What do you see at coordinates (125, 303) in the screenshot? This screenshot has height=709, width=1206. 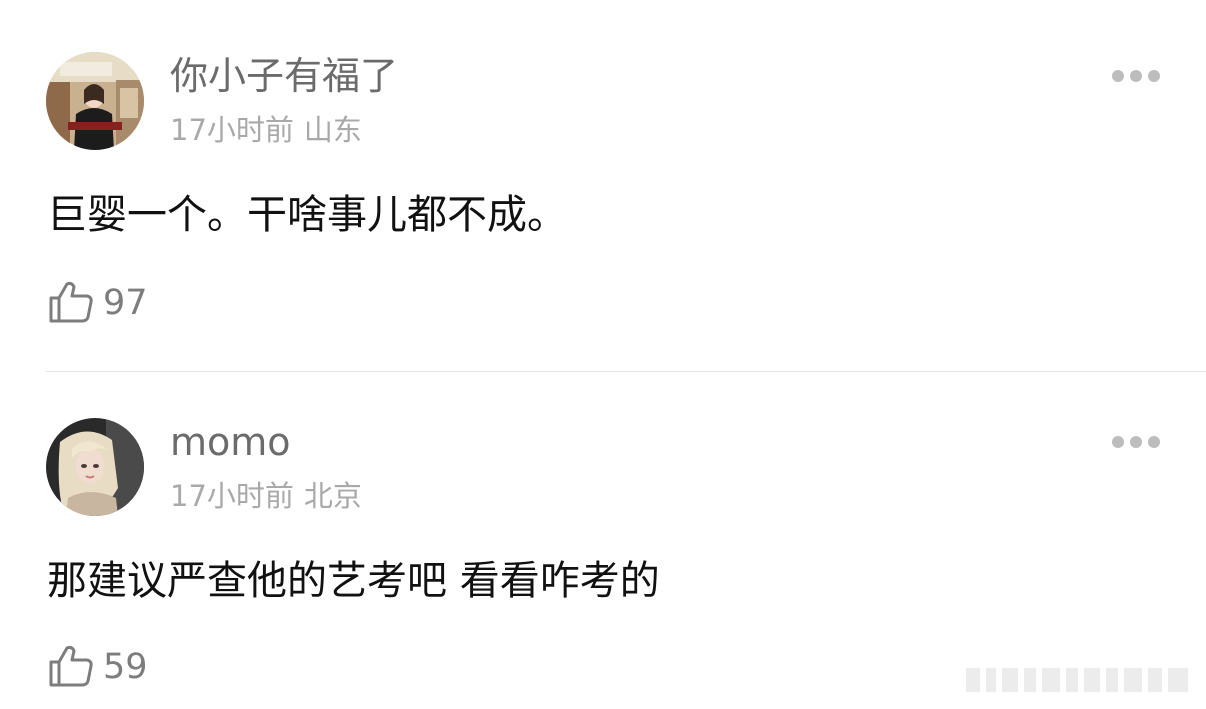 I see `like-count: 97` at bounding box center [125, 303].